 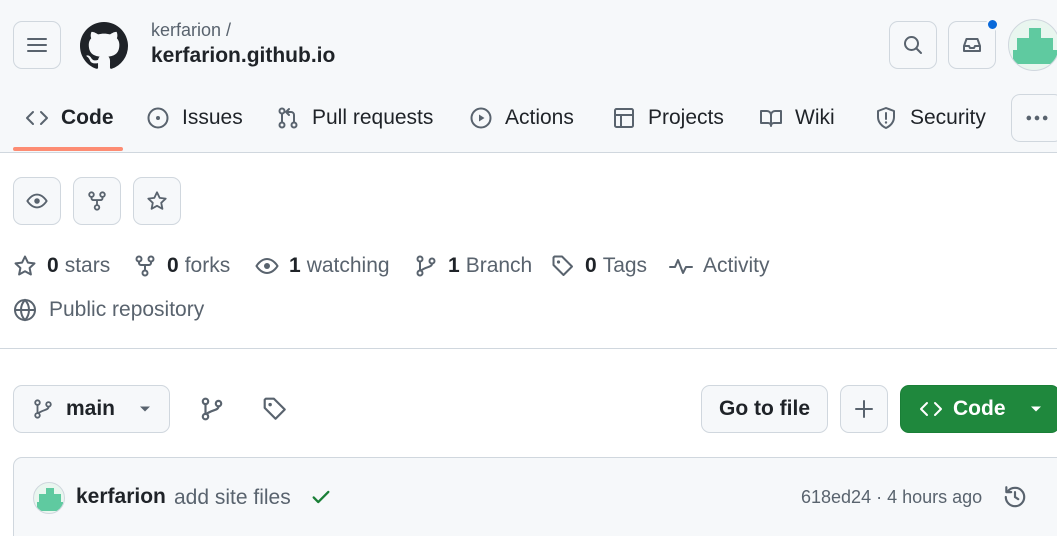 What do you see at coordinates (771, 118) in the screenshot?
I see `book-icon` at bounding box center [771, 118].